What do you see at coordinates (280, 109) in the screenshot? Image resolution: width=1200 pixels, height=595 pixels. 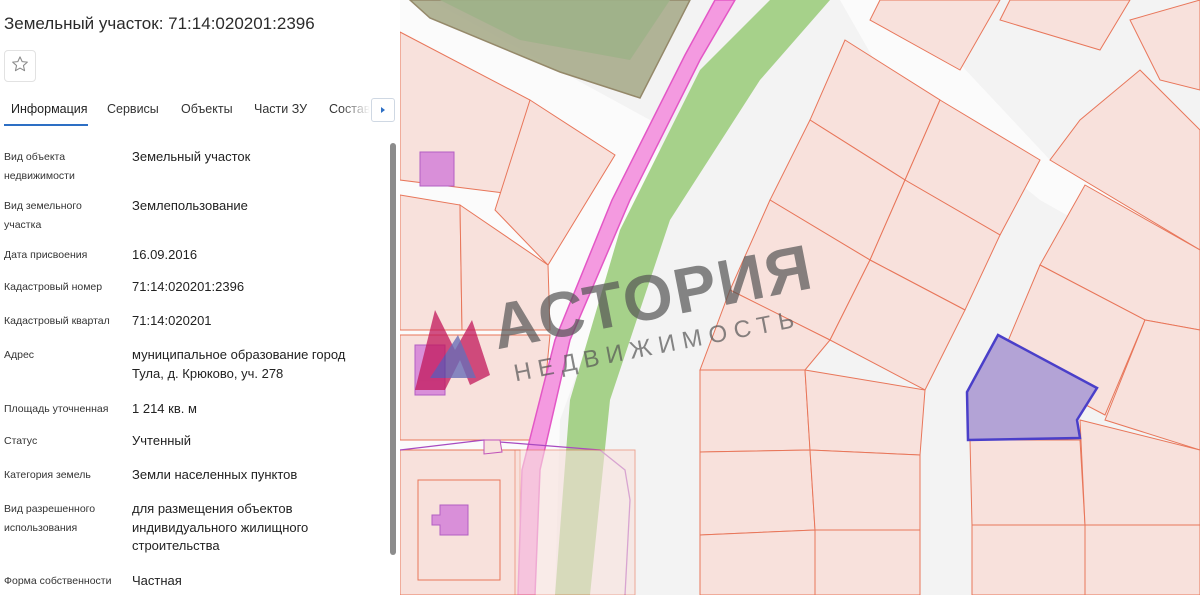 I see `tab-land-parts: Части ЗУ` at bounding box center [280, 109].